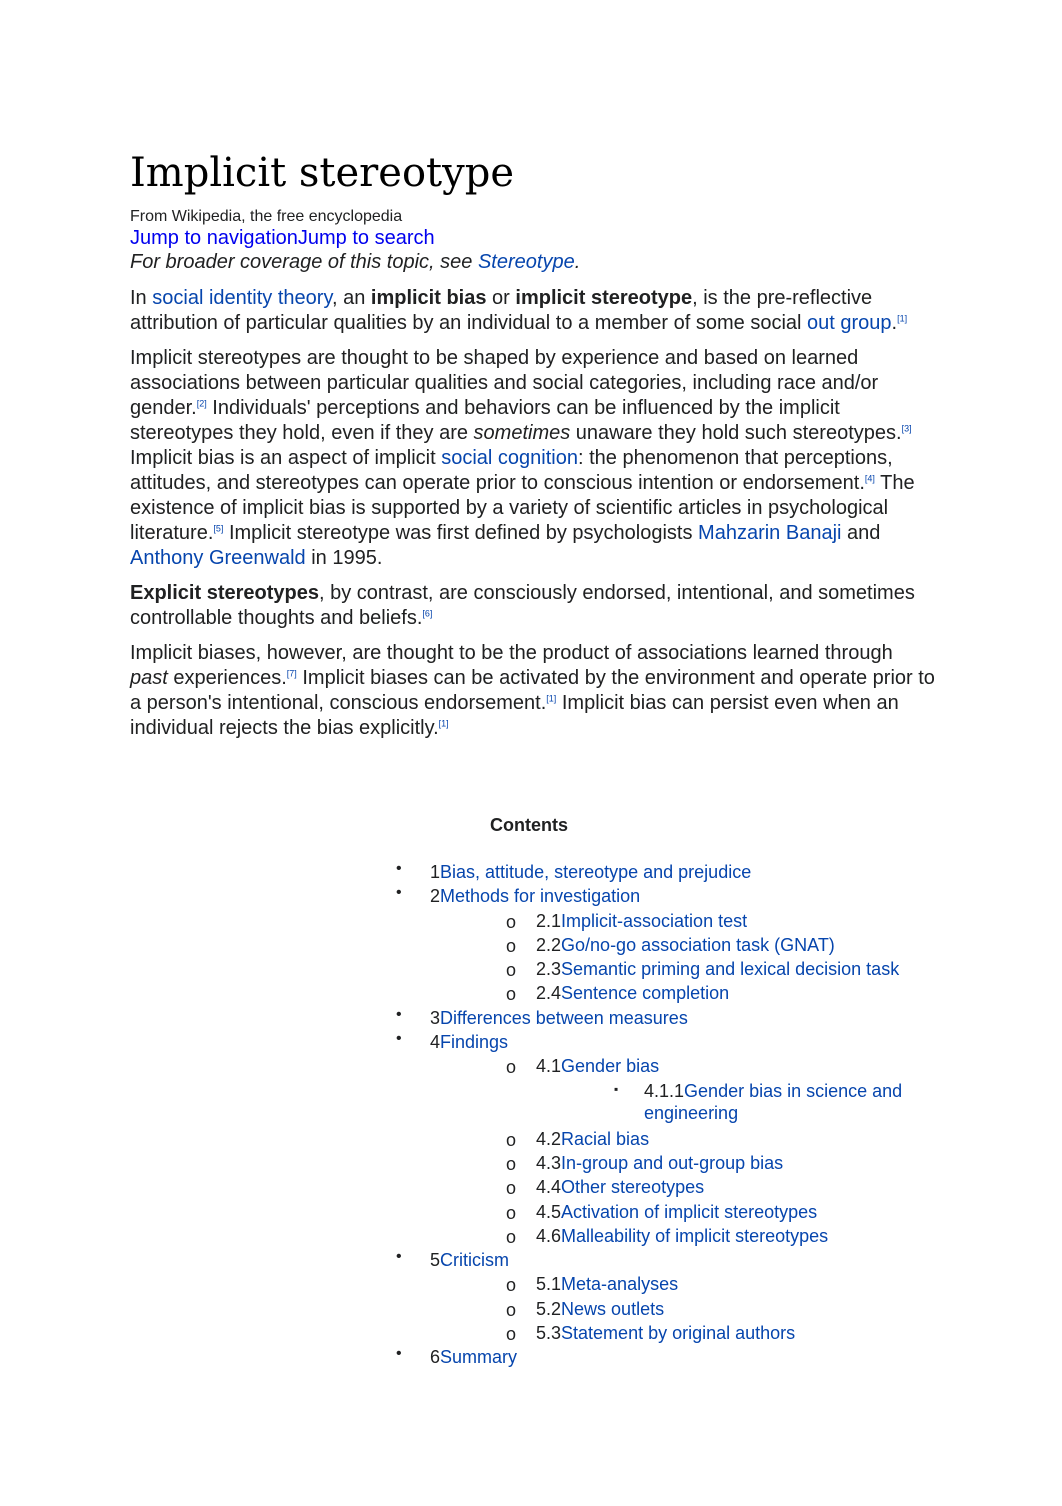 This screenshot has height=1506, width=1062. I want to click on toc-item: o 2.2Go/no-go association task (GNAT), so click(533, 946).